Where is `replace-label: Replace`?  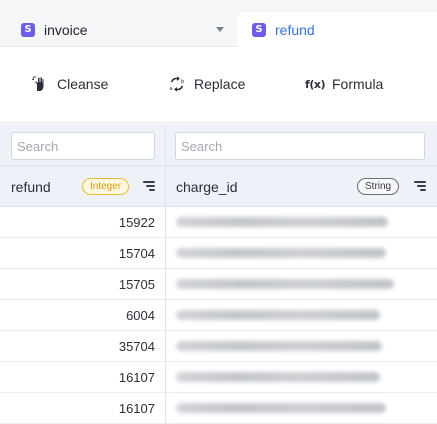
replace-label: Replace is located at coordinates (220, 84).